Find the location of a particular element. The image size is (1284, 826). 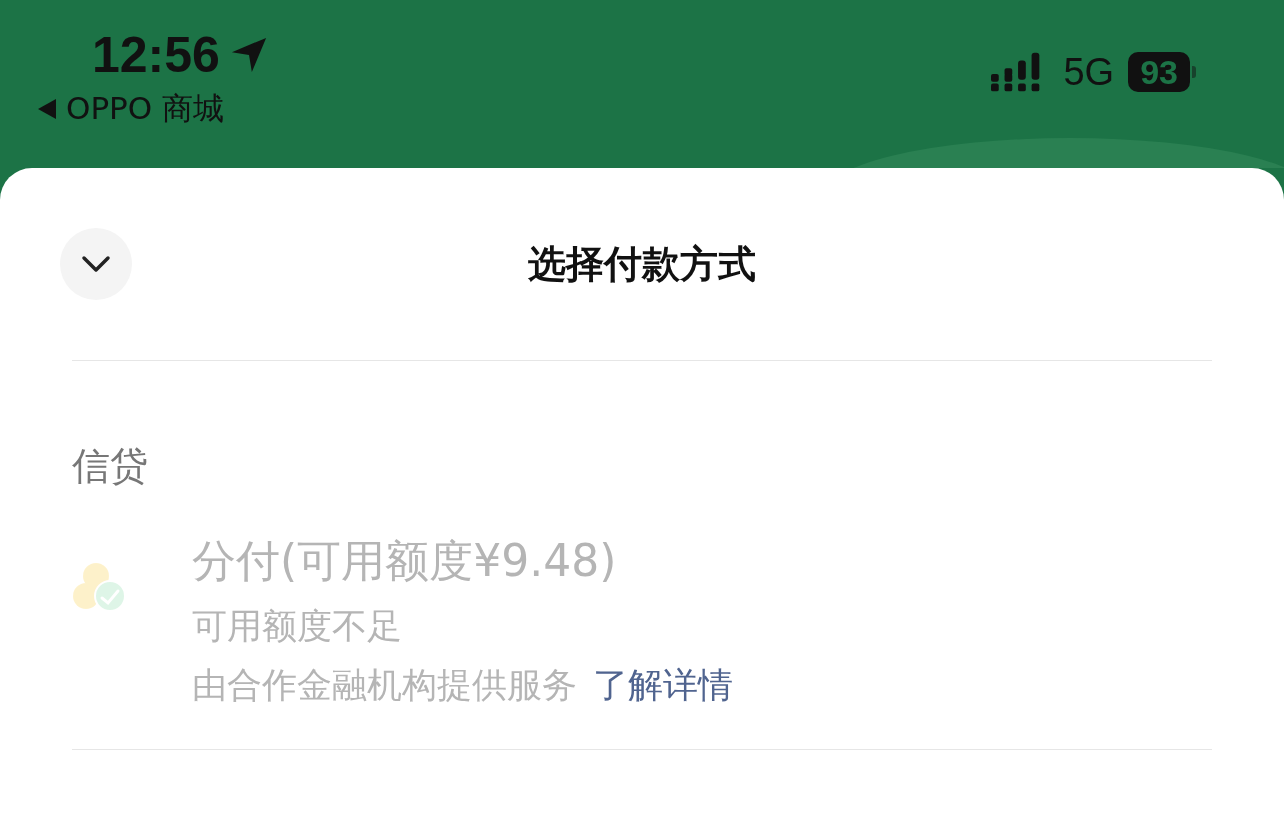

back-triangle-icon is located at coordinates (47, 109).